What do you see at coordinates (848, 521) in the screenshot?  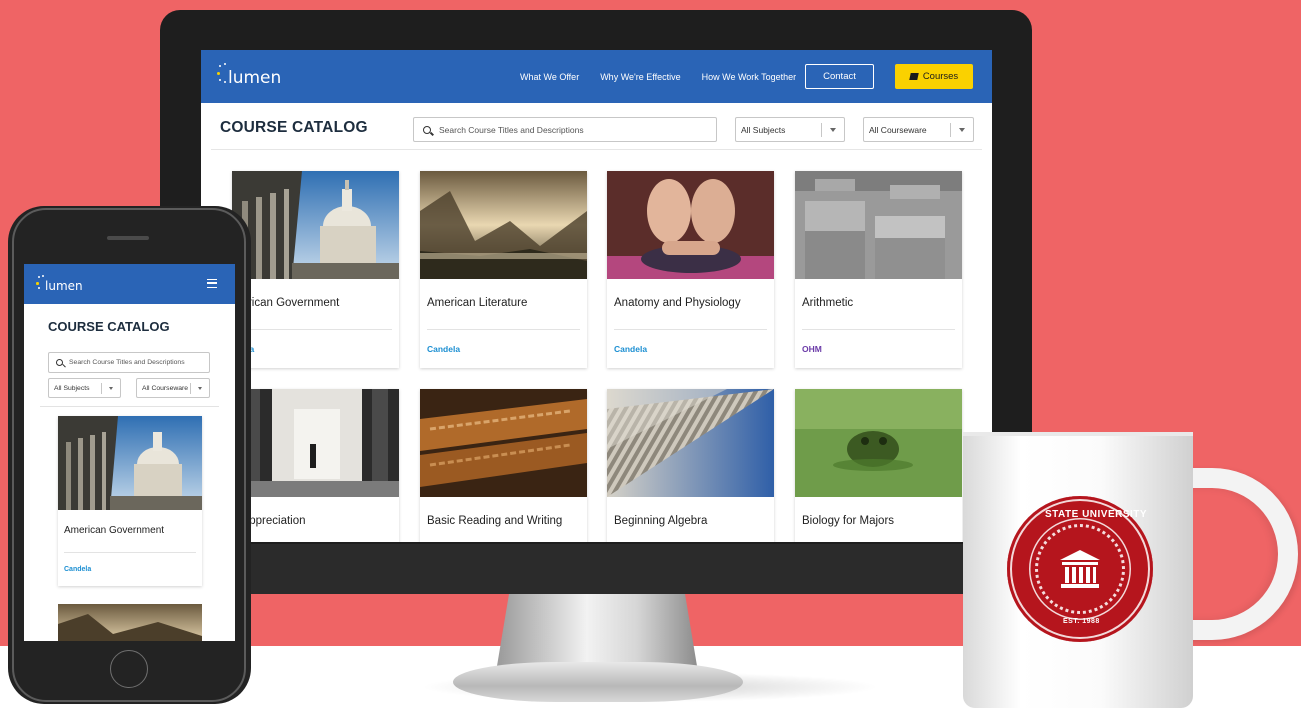 I see `course-title: Biology for Majors` at bounding box center [848, 521].